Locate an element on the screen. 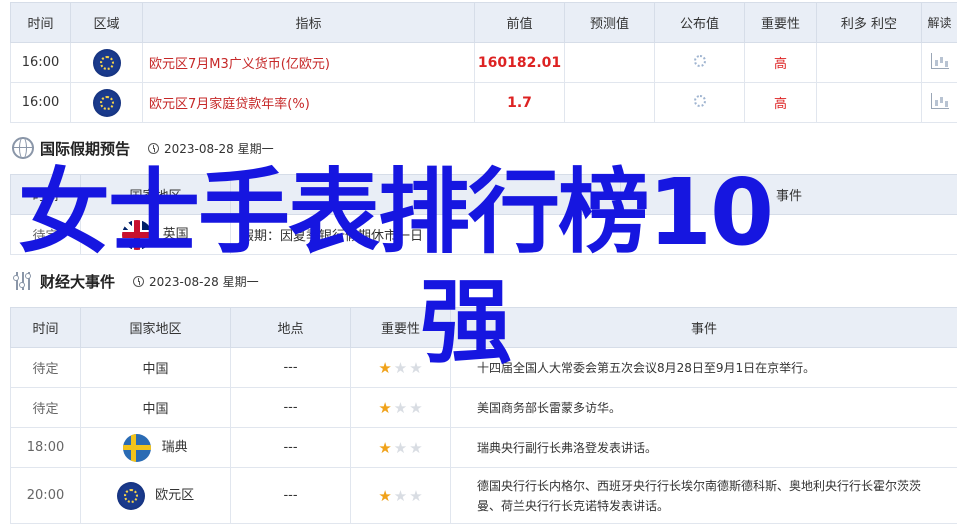  table-row: 待定 中国 --- ★ ★ ★ 美国商务部长雷蒙多访华。 is located at coordinates (483, 407).